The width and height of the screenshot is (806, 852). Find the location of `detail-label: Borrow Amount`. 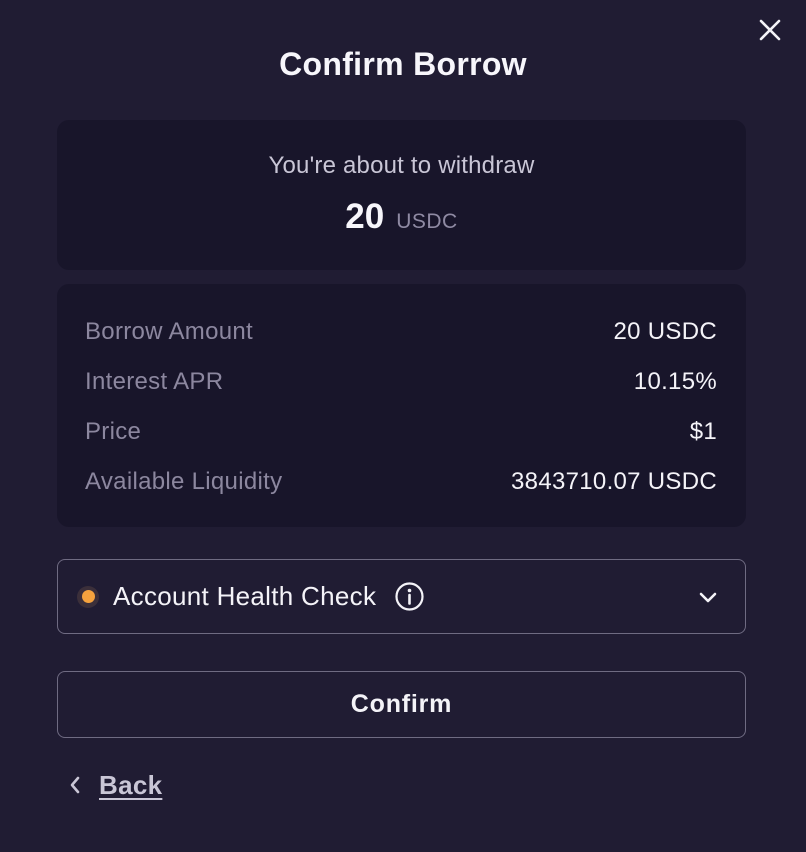

detail-label: Borrow Amount is located at coordinates (169, 331).